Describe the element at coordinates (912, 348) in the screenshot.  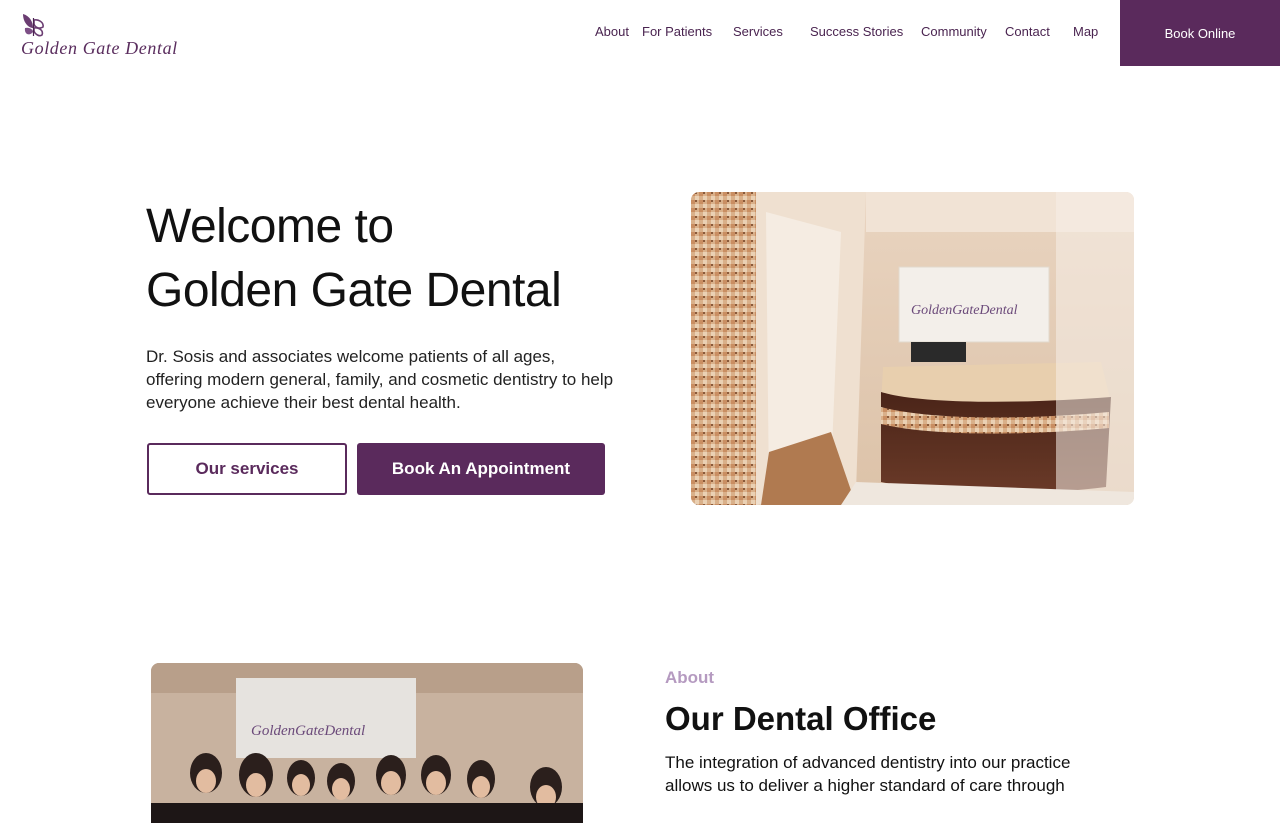
I see `reception-photo: GoldenGateDental` at that location.